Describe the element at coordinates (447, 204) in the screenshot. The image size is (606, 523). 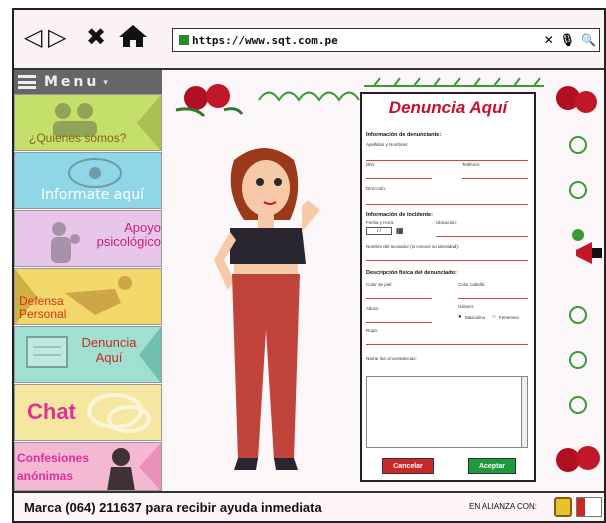
I see `input-direccion` at that location.